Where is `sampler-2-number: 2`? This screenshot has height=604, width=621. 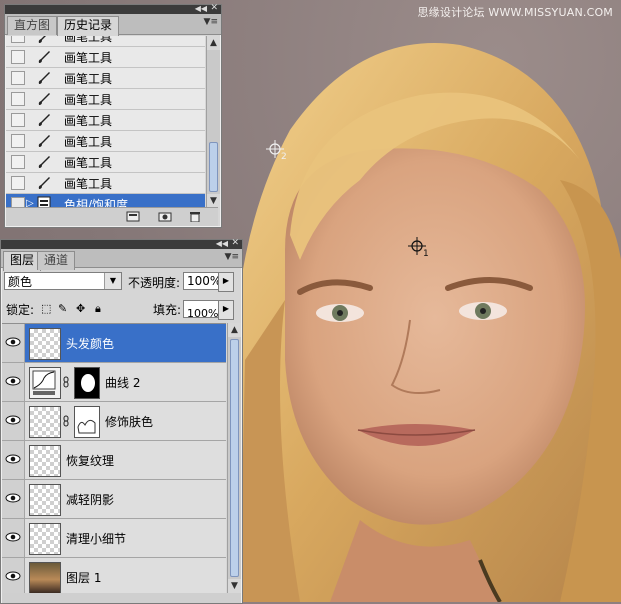
sampler-2-number: 2 is located at coordinates (284, 157).